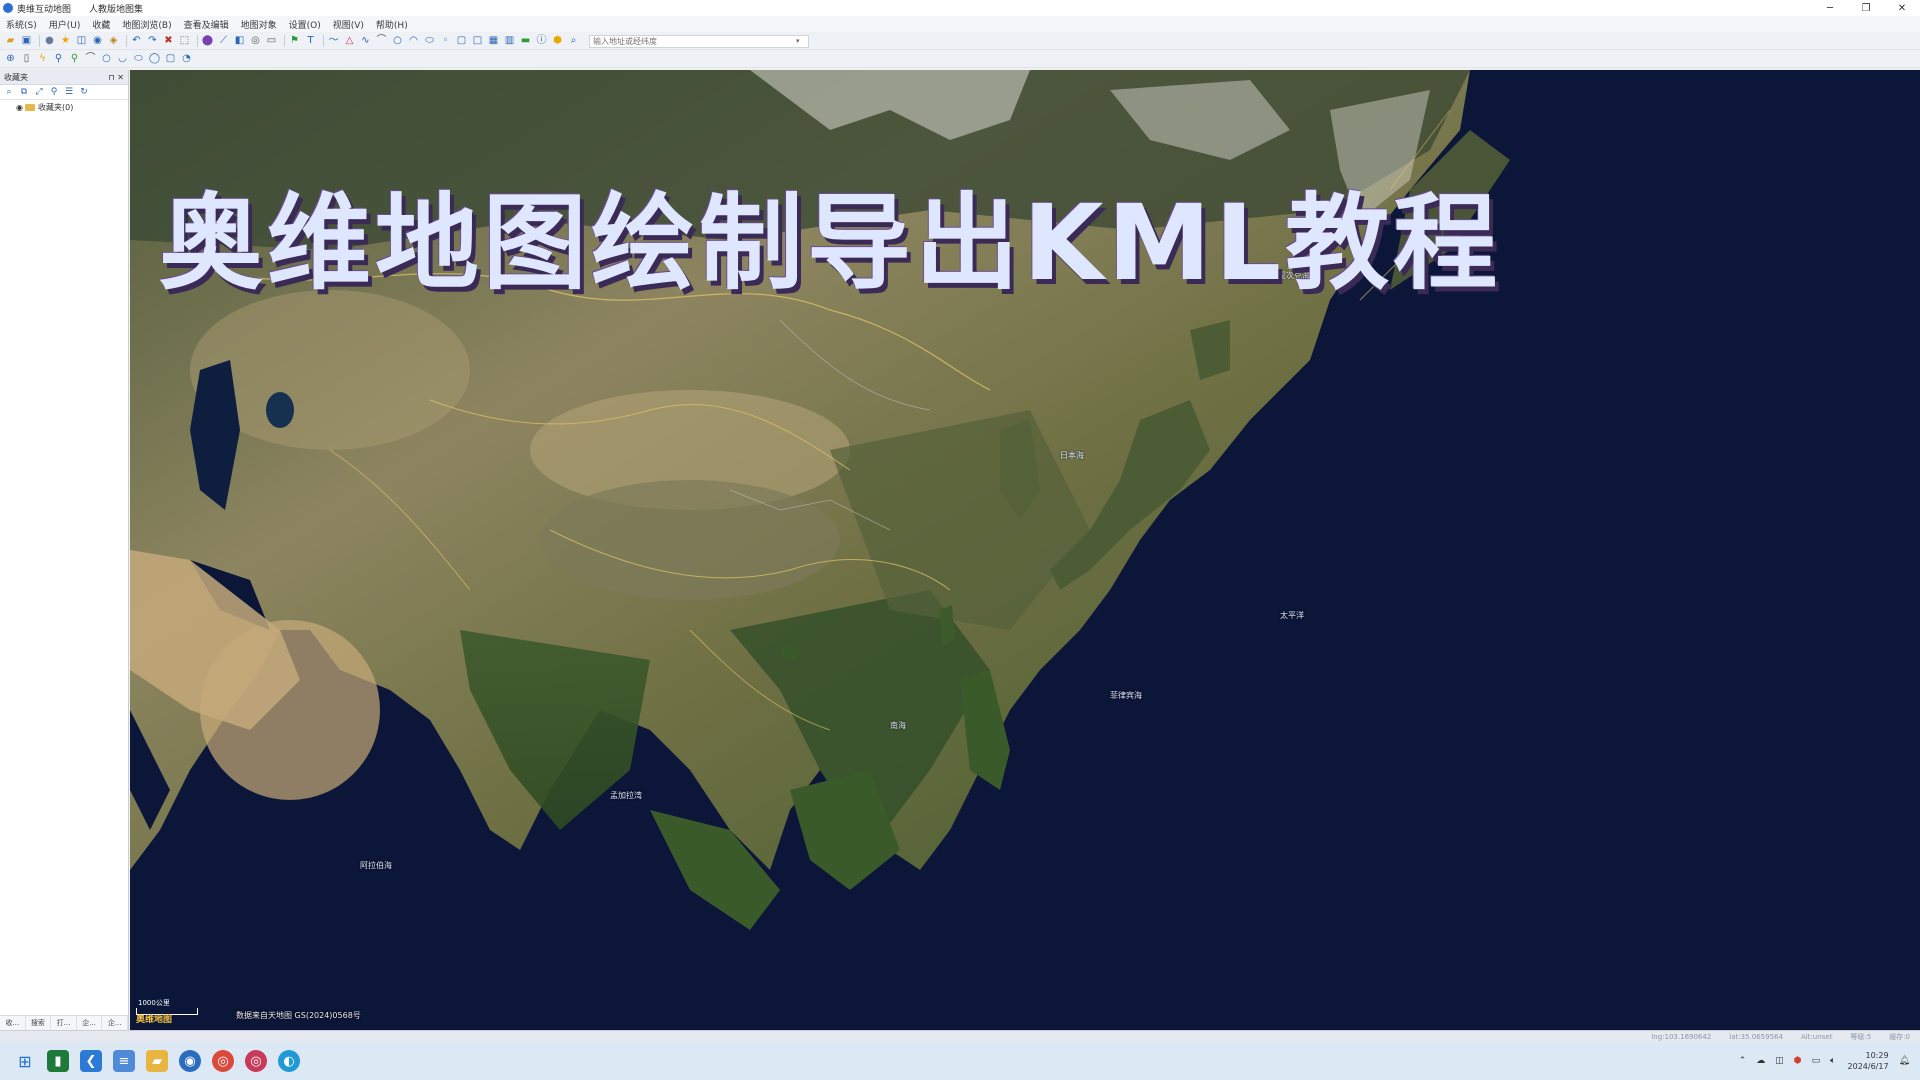 The image size is (1920, 1080). Describe the element at coordinates (348, 24) in the screenshot. I see `menu-view: 视图(V)` at that location.